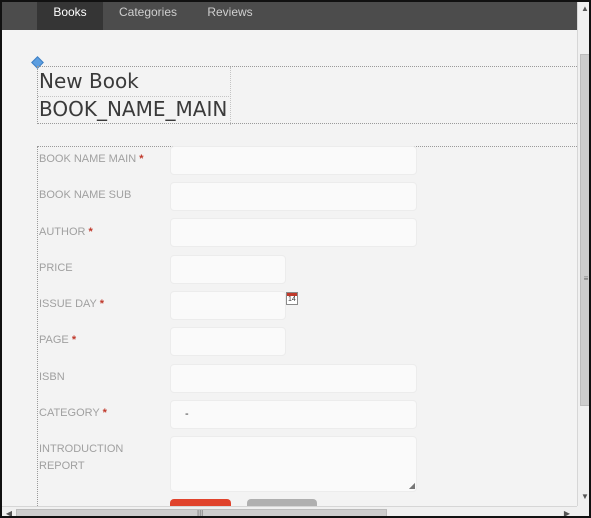 Image resolution: width=591 pixels, height=518 pixels. I want to click on book-name-sub-label: BOOK NAME SUB, so click(85, 195).